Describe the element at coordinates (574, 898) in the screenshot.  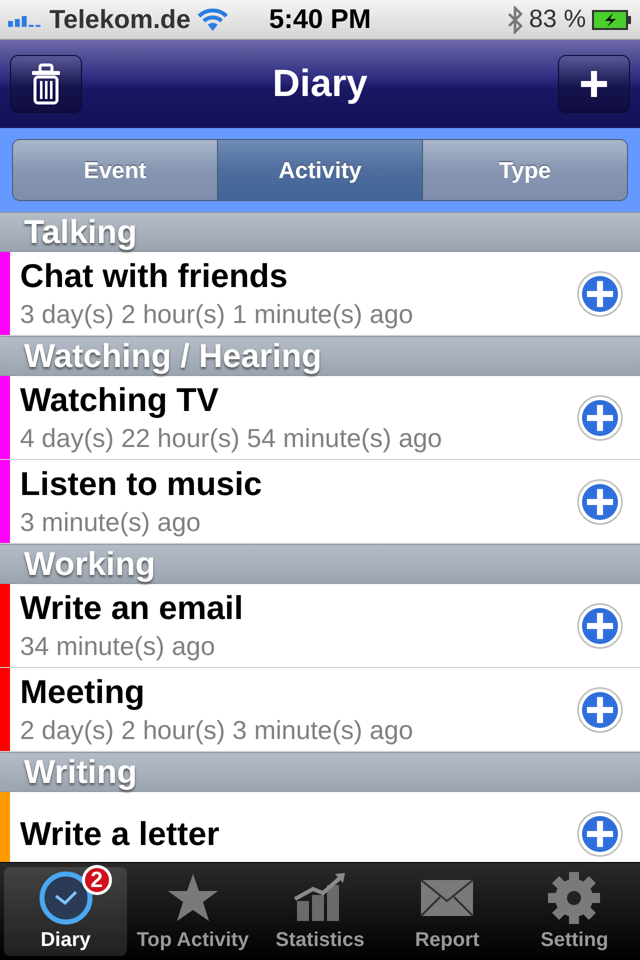
I see `settings-icon` at that location.